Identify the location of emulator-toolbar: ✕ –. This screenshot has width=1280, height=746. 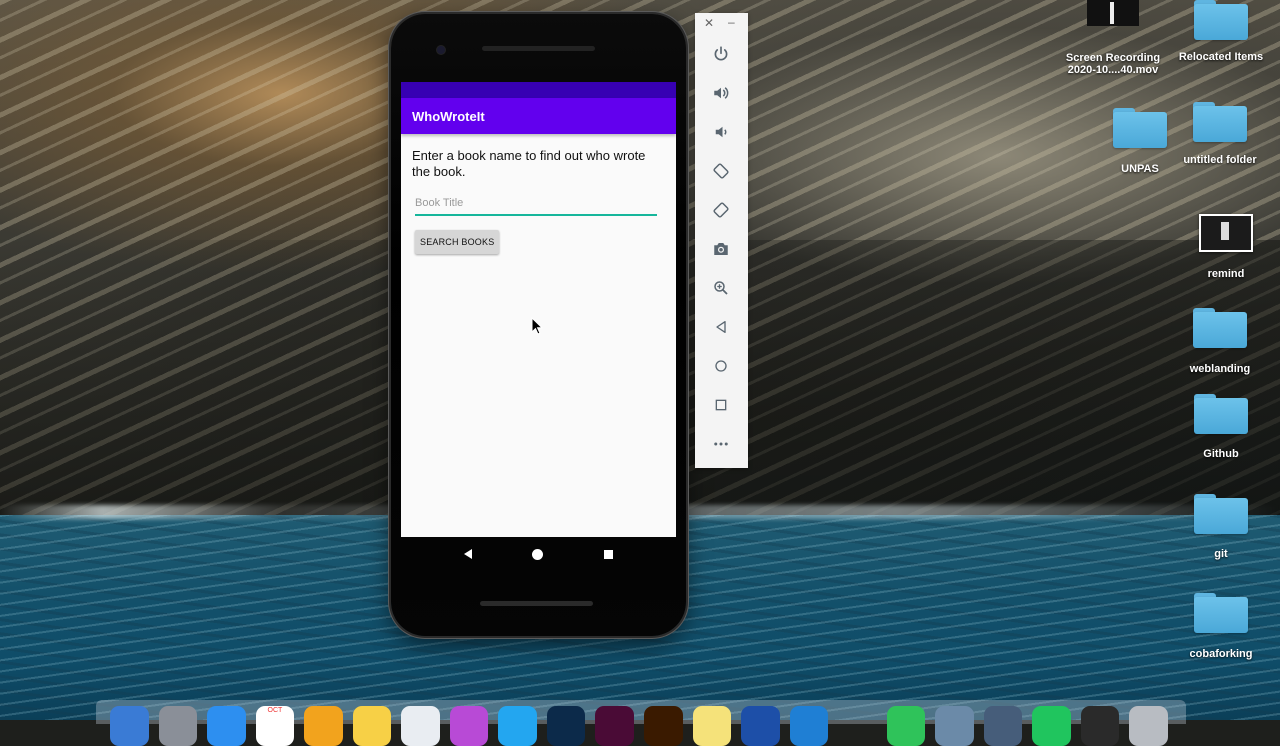
(721, 240).